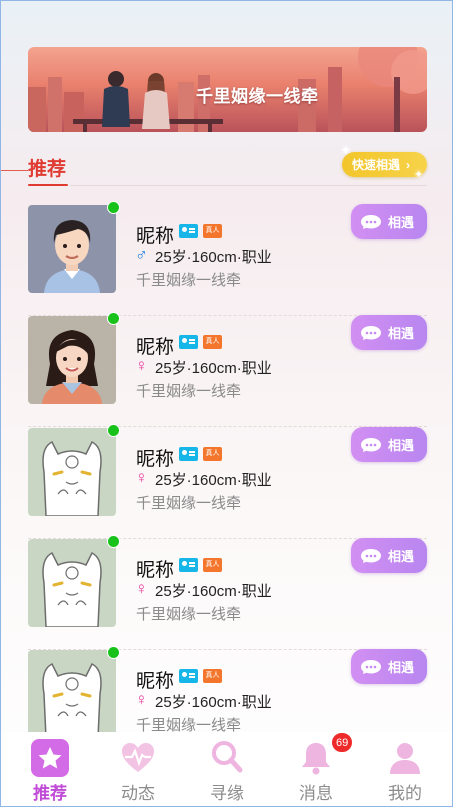  I want to click on tab-moments: 动态, so click(138, 769).